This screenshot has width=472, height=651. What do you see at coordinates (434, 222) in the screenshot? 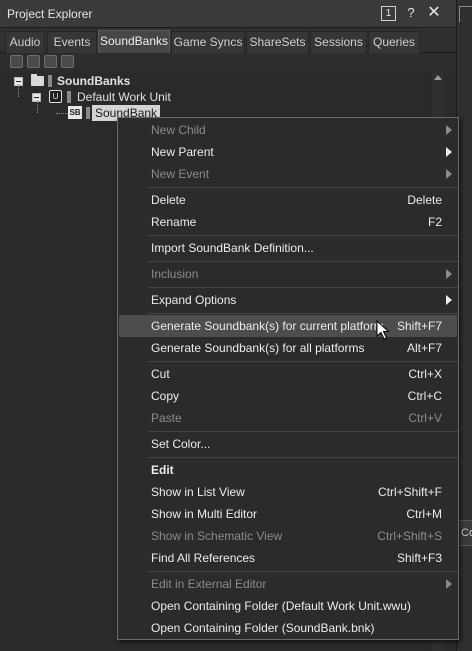
I see `menu-item-shortcut: F2` at bounding box center [434, 222].